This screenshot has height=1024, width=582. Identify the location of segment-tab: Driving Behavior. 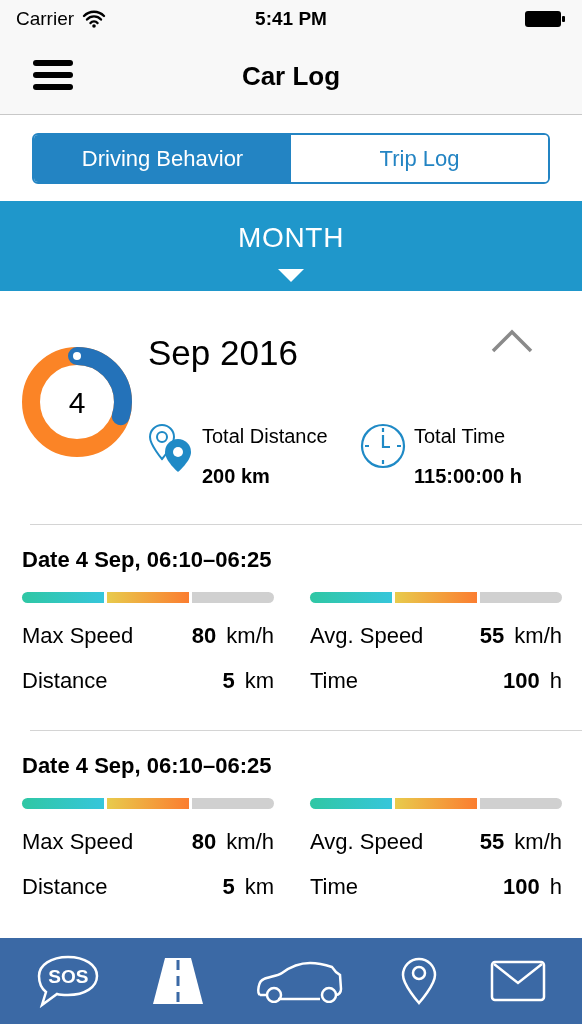
(162, 158).